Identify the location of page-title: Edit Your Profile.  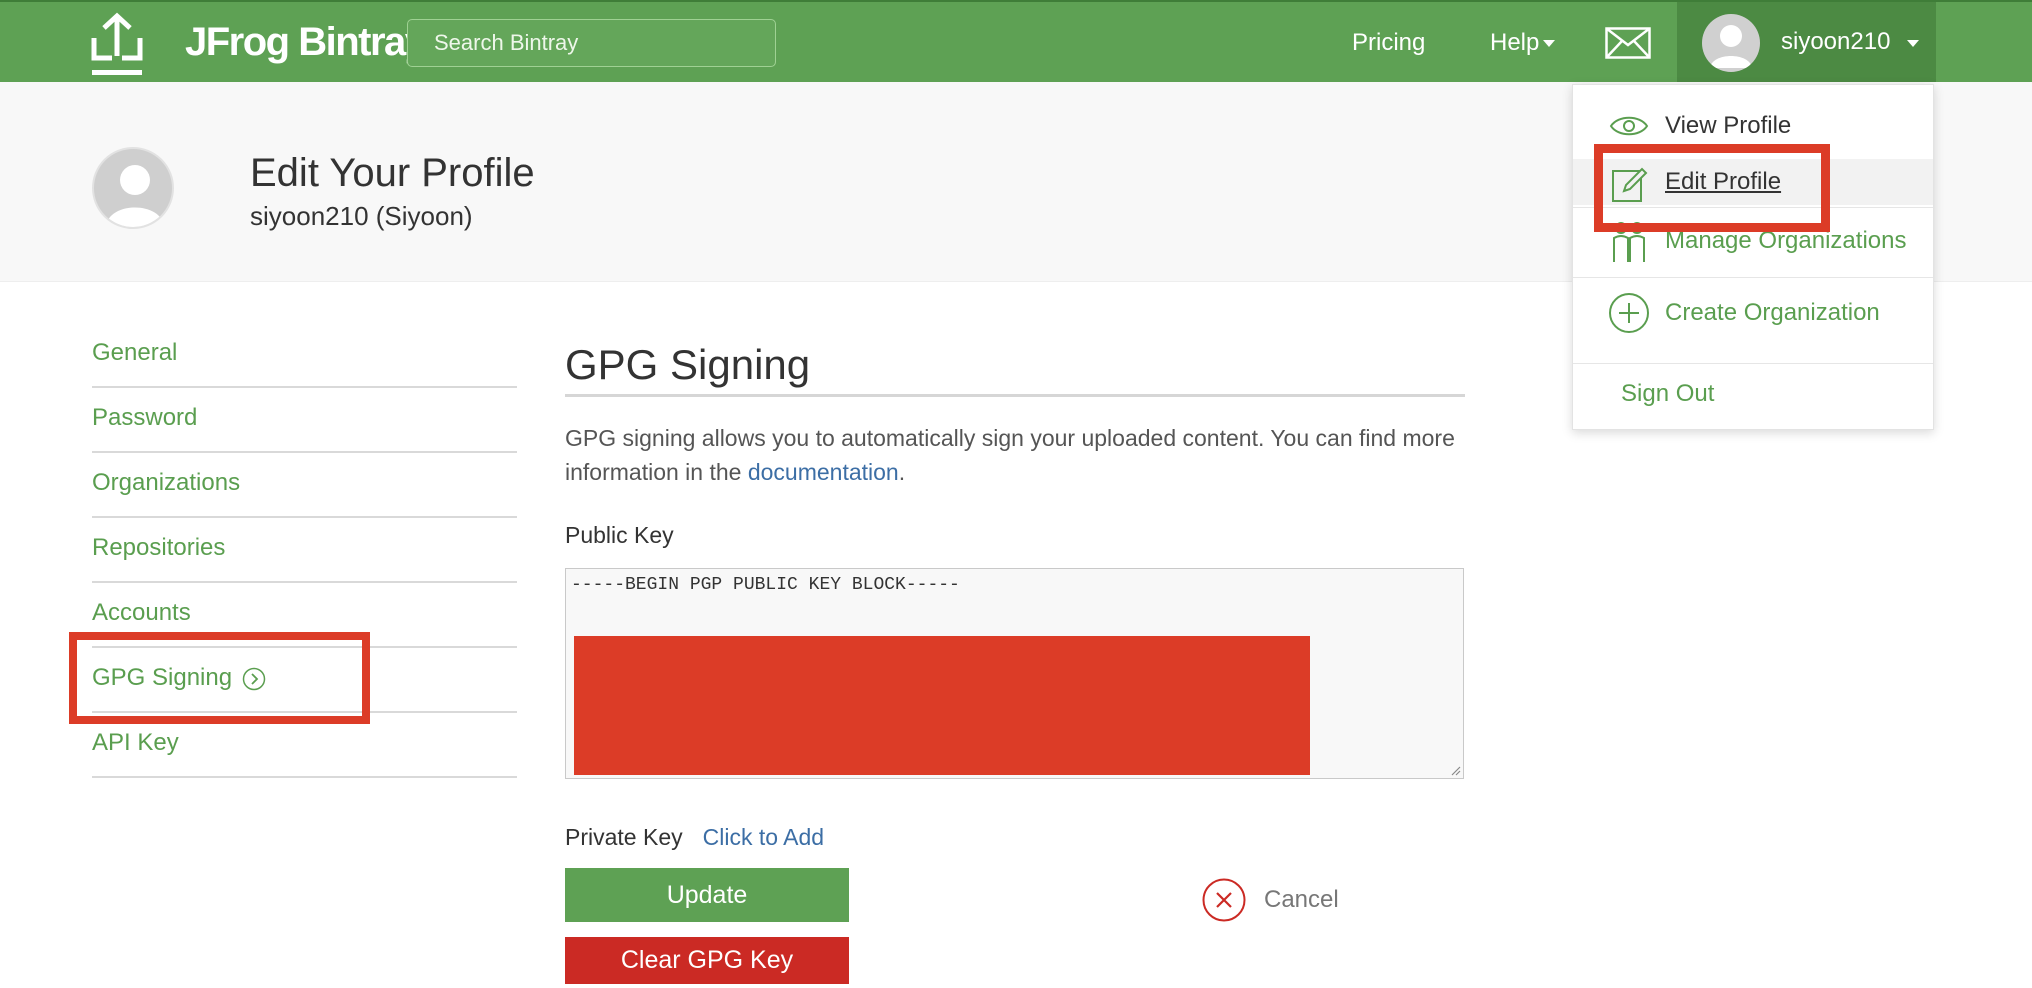
(392, 173).